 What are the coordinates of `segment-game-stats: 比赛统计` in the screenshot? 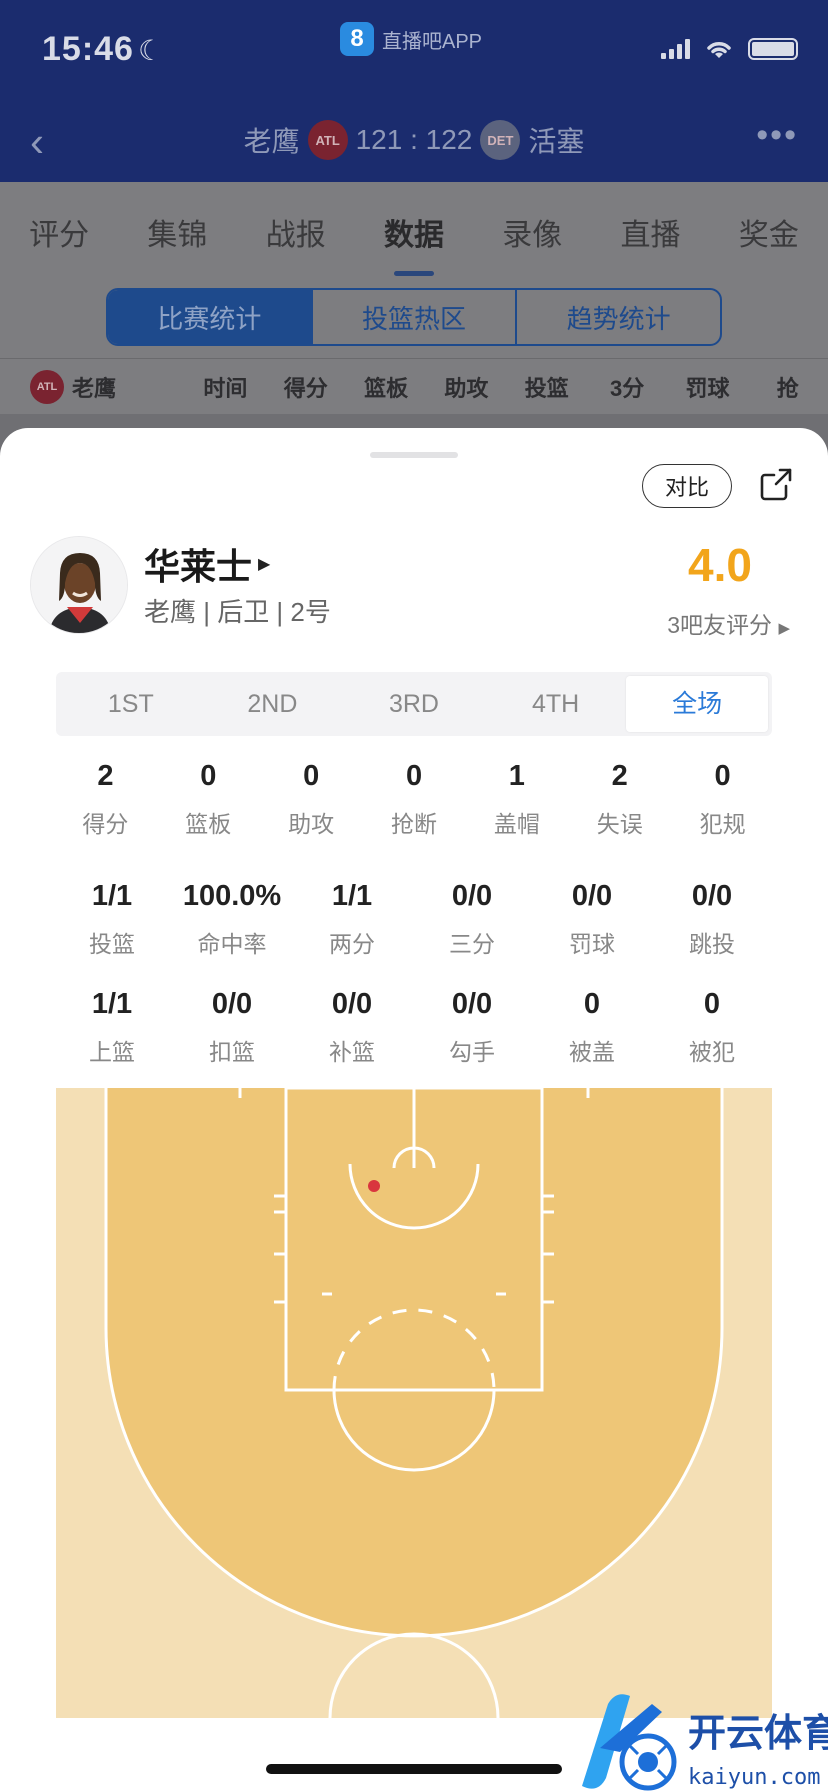 It's located at (210, 317).